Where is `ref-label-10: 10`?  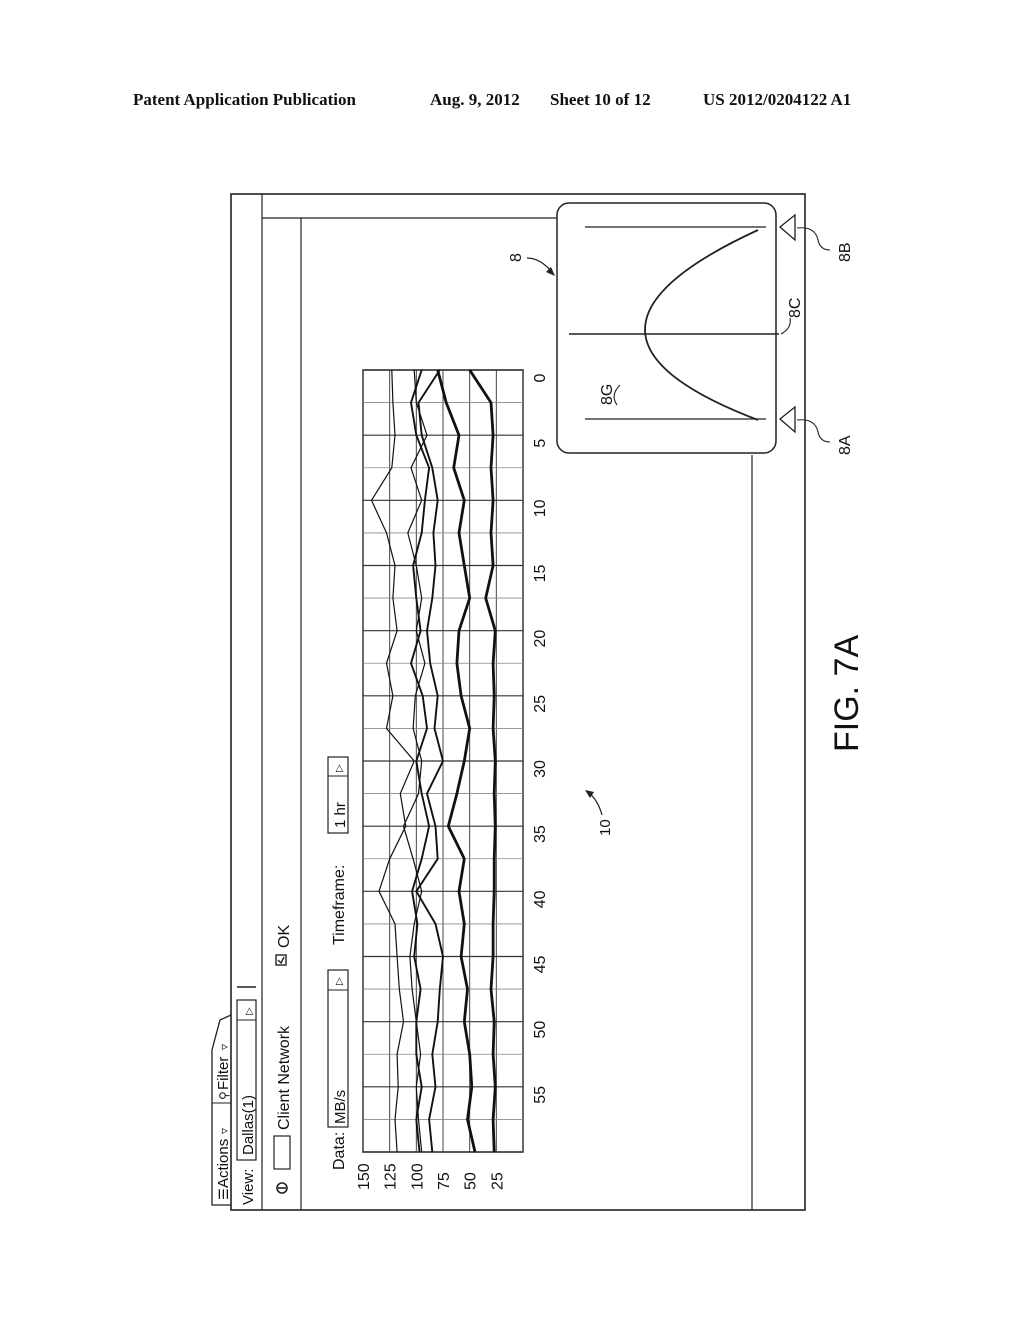
ref-label-10: 10 is located at coordinates (605, 827).